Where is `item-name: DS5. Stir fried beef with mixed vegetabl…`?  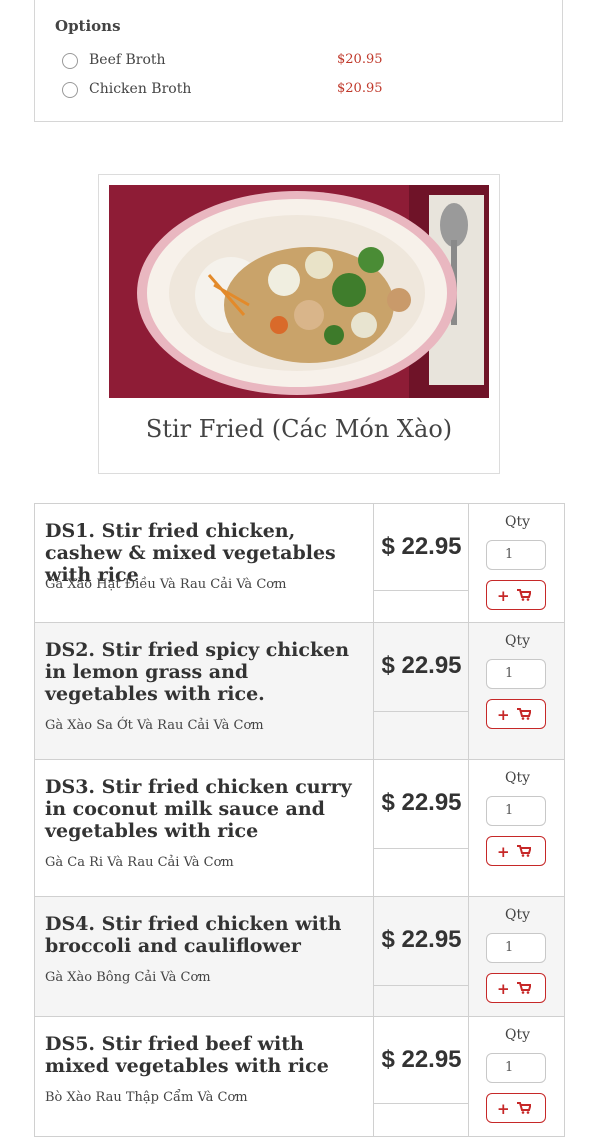
item-name: DS5. Stir fried beef with mixed vegetabl… is located at coordinates (187, 1055).